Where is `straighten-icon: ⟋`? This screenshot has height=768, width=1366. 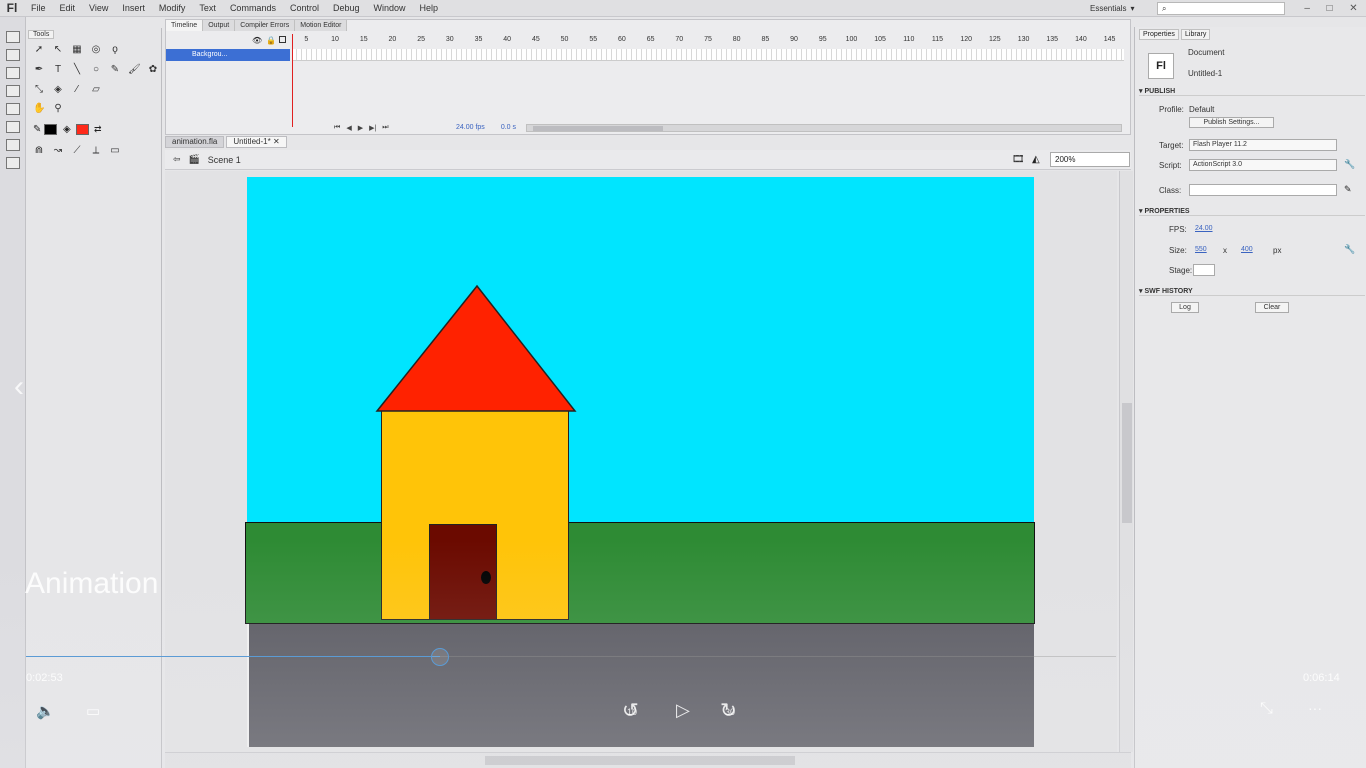 straighten-icon: ⟋ is located at coordinates (77, 151).